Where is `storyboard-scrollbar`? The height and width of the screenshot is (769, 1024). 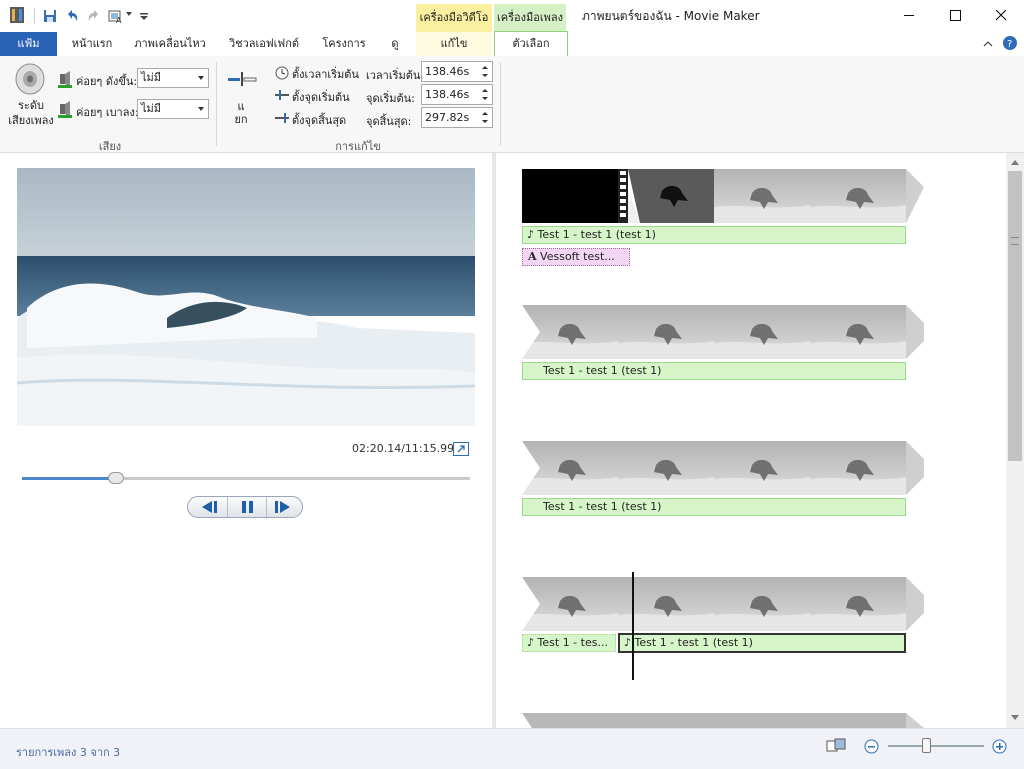
storyboard-scrollbar is located at coordinates (1015, 440).